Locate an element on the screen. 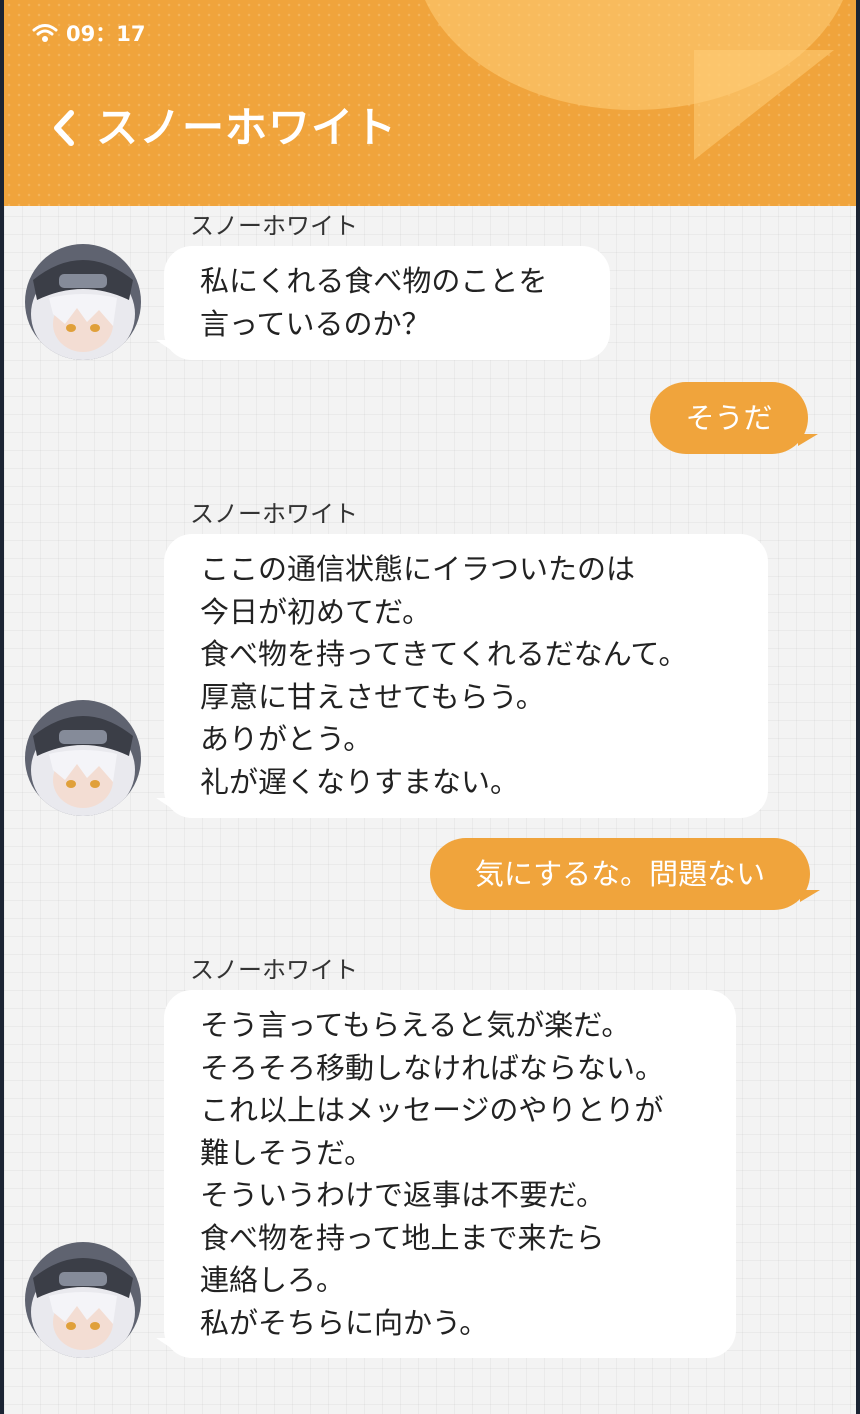 This screenshot has height=1414, width=860. chevron-left-icon is located at coordinates (64, 128).